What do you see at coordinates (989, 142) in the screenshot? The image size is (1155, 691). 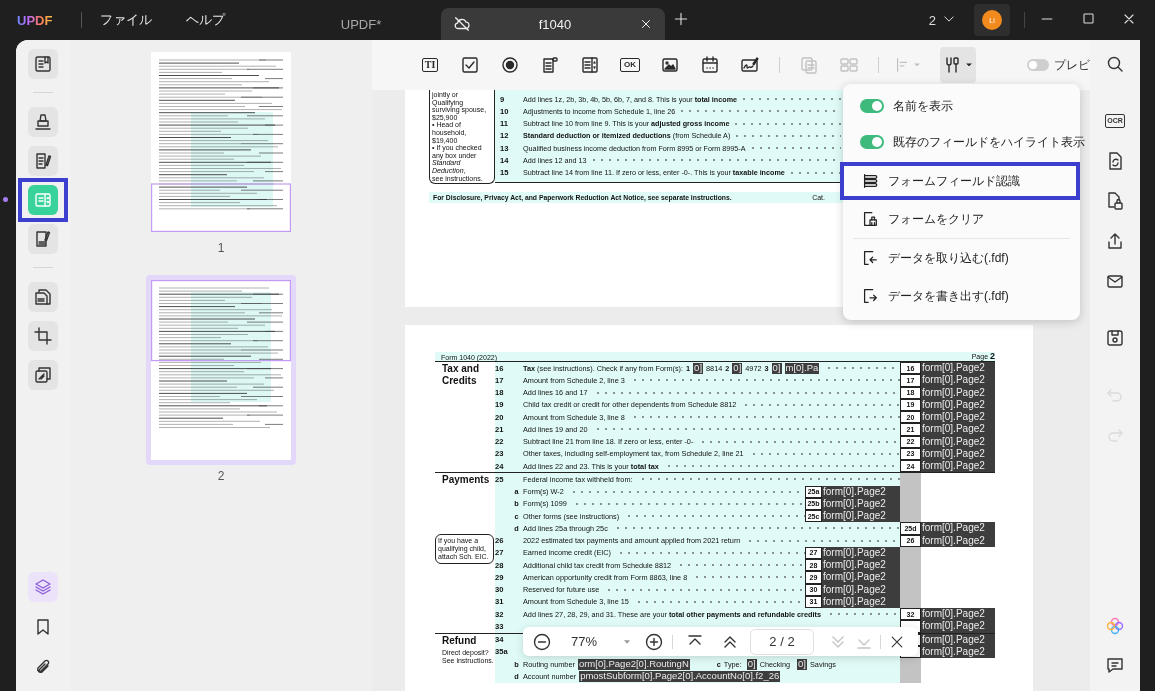 I see `toggle-label: 既存のフィールドをハイライト表示` at bounding box center [989, 142].